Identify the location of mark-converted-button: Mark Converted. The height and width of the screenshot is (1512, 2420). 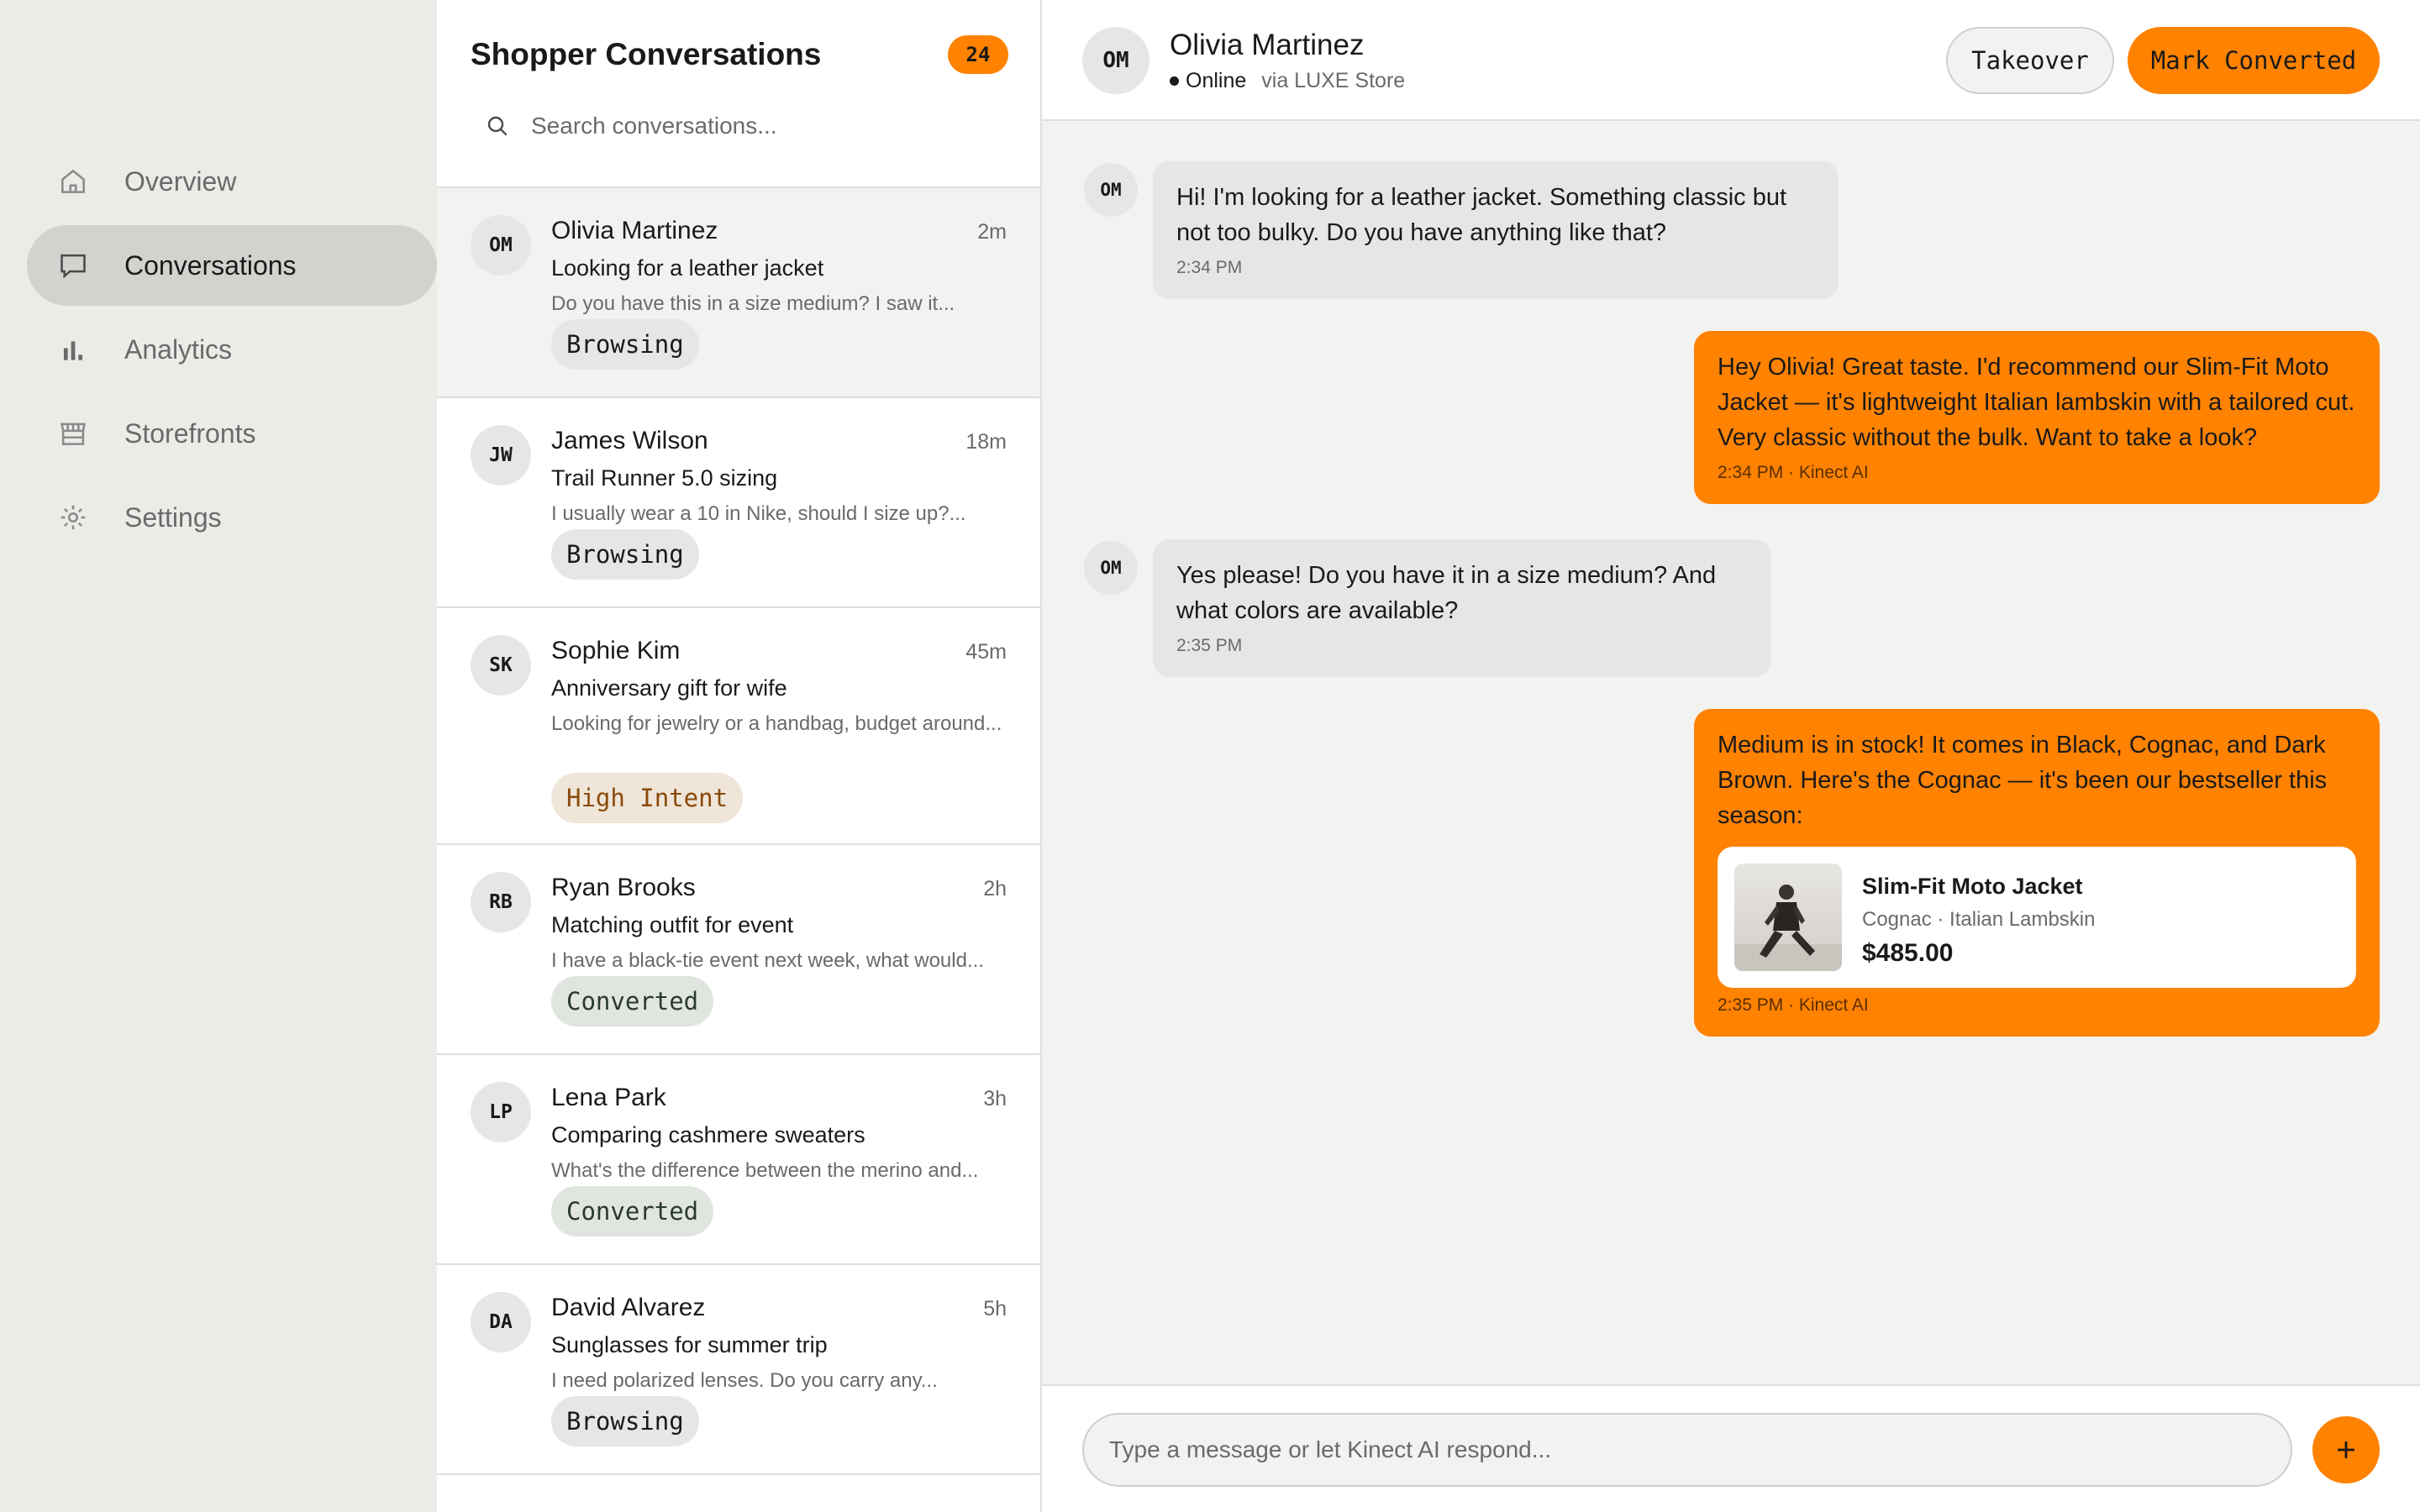
(2254, 60).